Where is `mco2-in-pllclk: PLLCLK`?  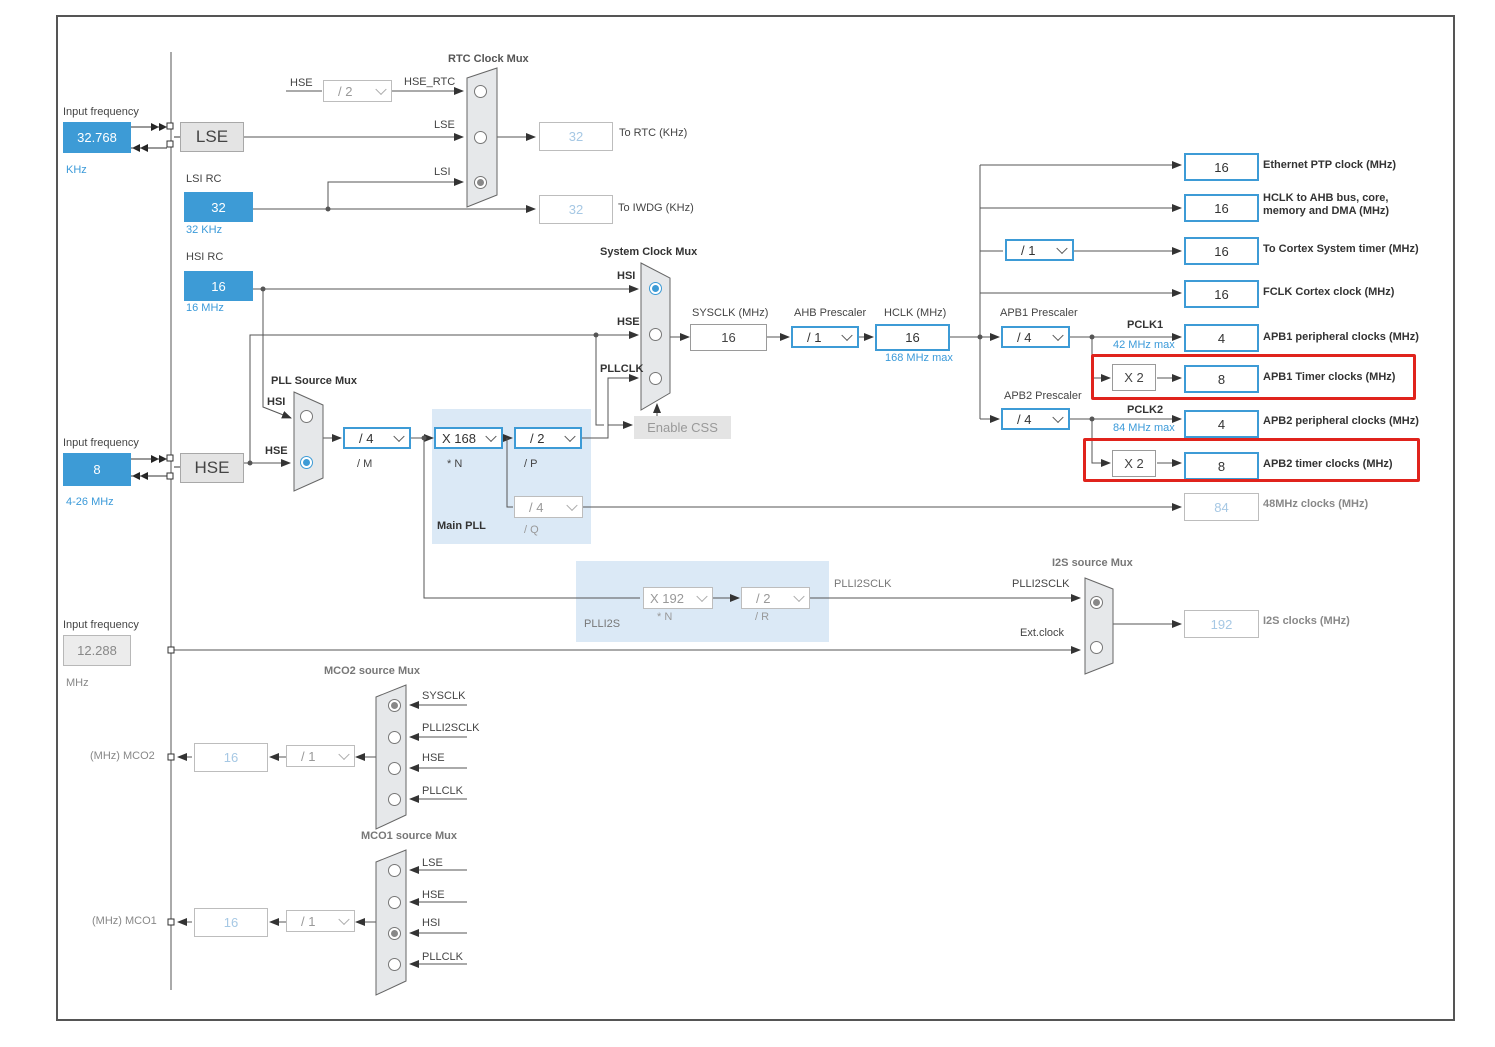
mco2-in-pllclk: PLLCLK is located at coordinates (442, 791).